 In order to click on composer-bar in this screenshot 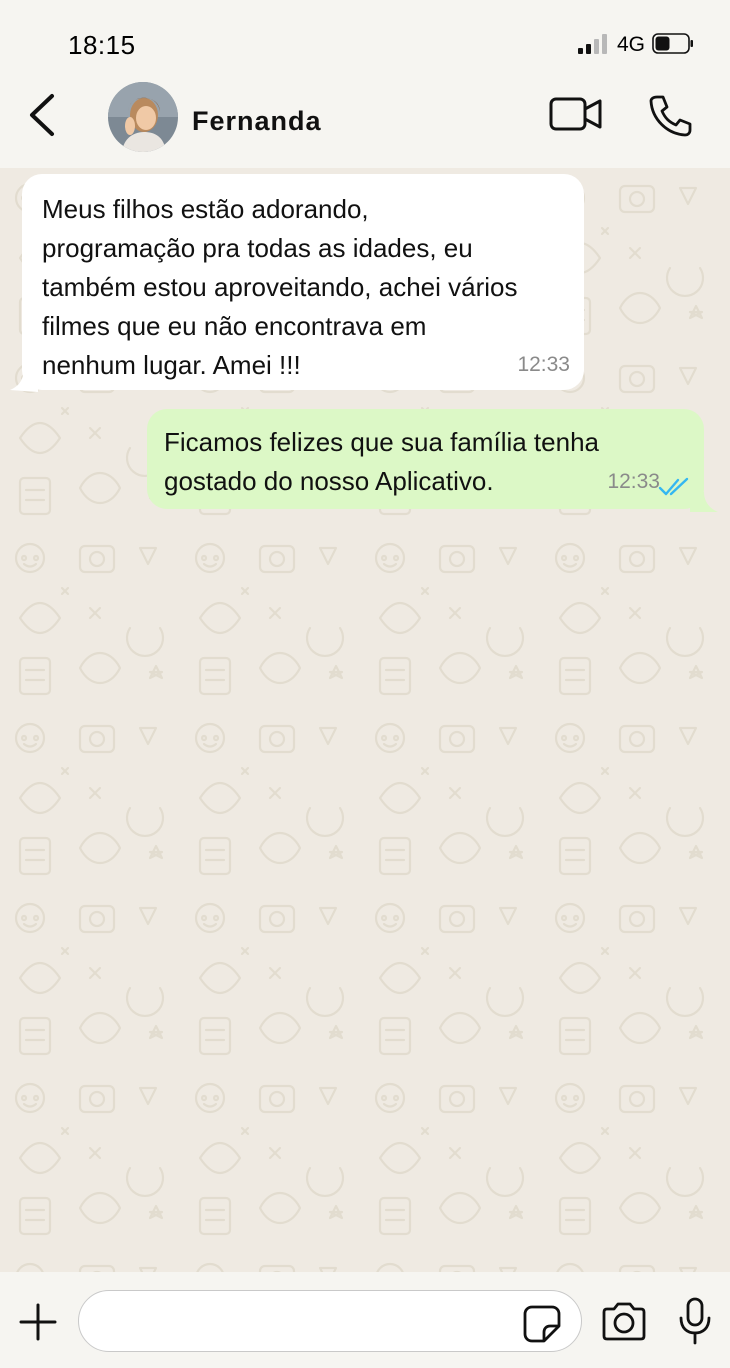, I will do `click(365, 1320)`.